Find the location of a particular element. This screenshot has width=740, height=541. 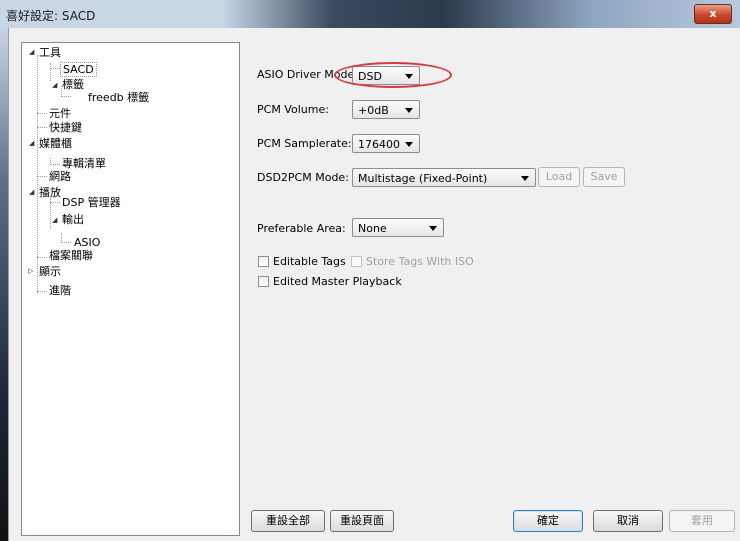

pcm-samplerate-select: 176400 is located at coordinates (386, 143).